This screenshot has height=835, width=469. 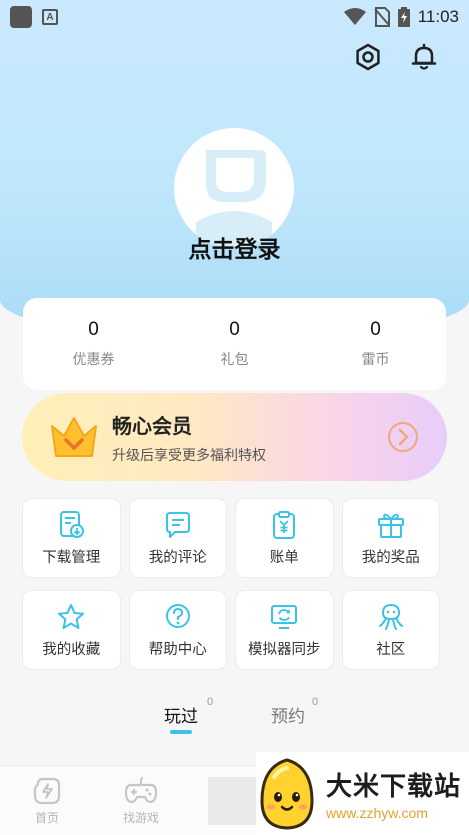 I want to click on nav-find-games: 找游戏, so click(x=141, y=801).